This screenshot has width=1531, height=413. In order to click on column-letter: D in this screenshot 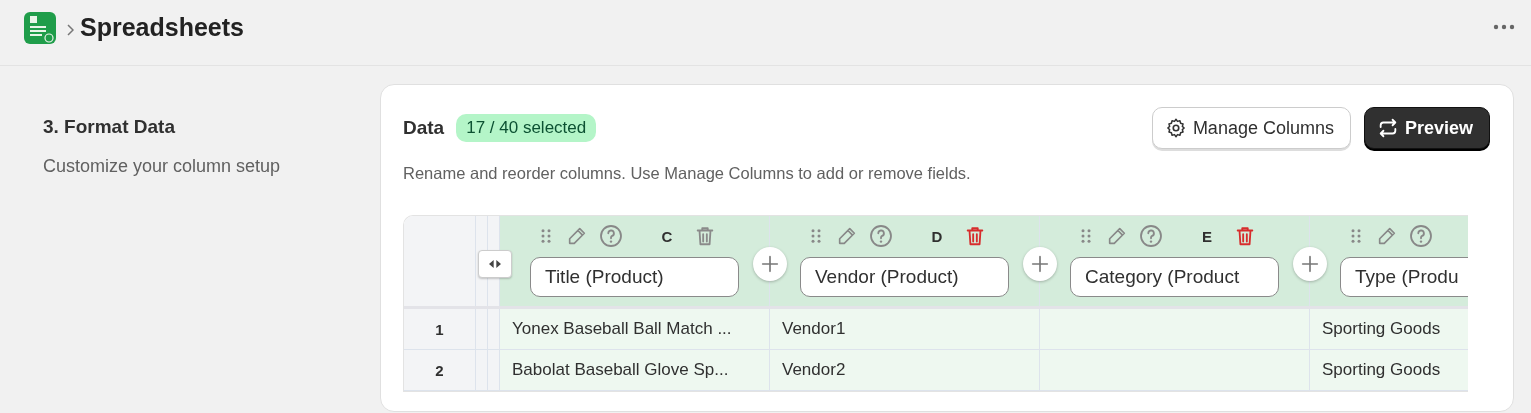, I will do `click(937, 236)`.